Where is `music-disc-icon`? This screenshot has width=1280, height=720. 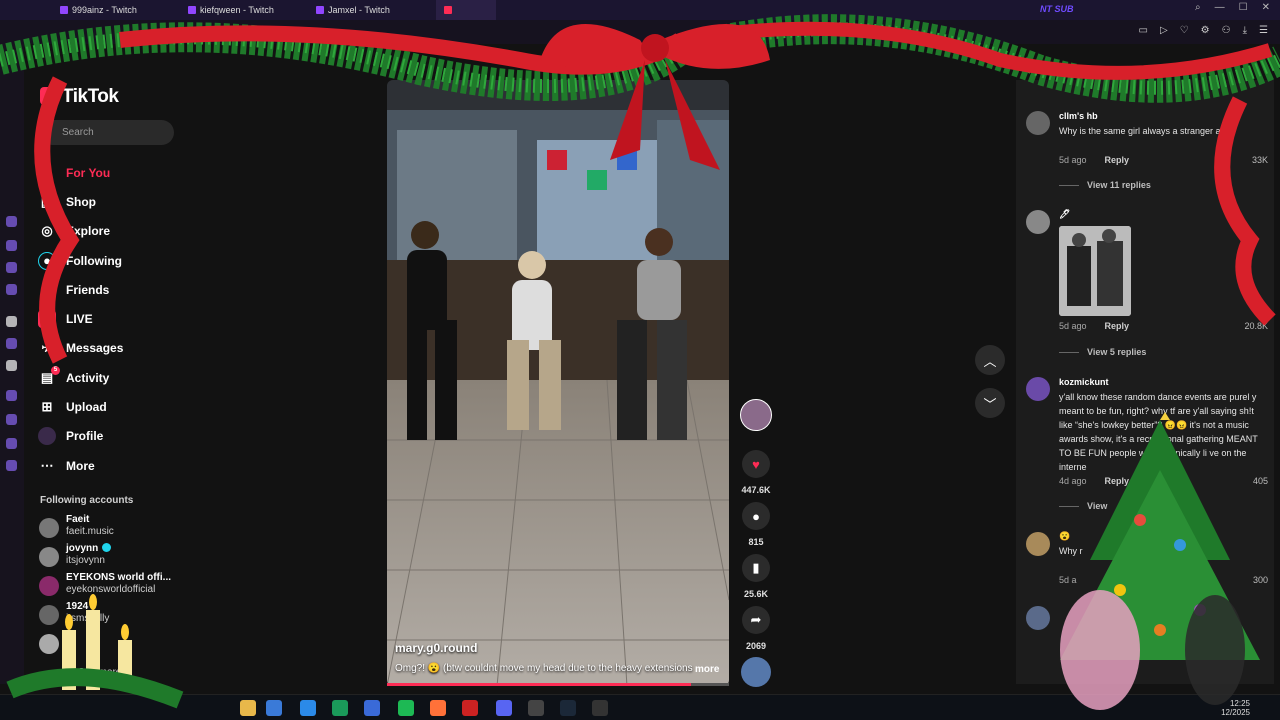
music-disc-icon is located at coordinates (756, 672).